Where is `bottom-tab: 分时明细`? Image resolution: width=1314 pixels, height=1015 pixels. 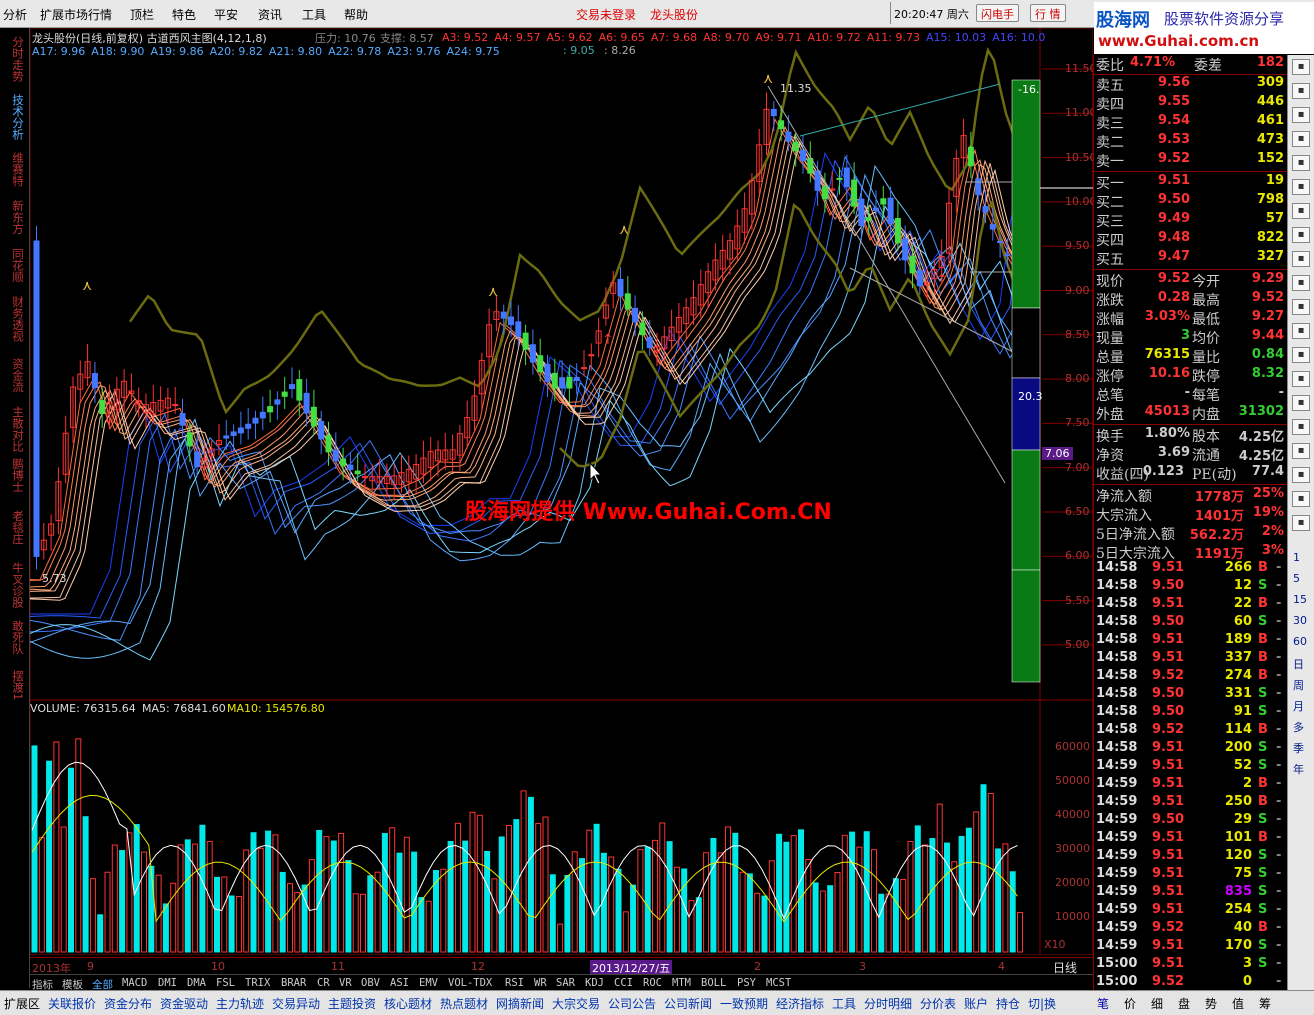 bottom-tab: 分时明细 is located at coordinates (888, 1003).